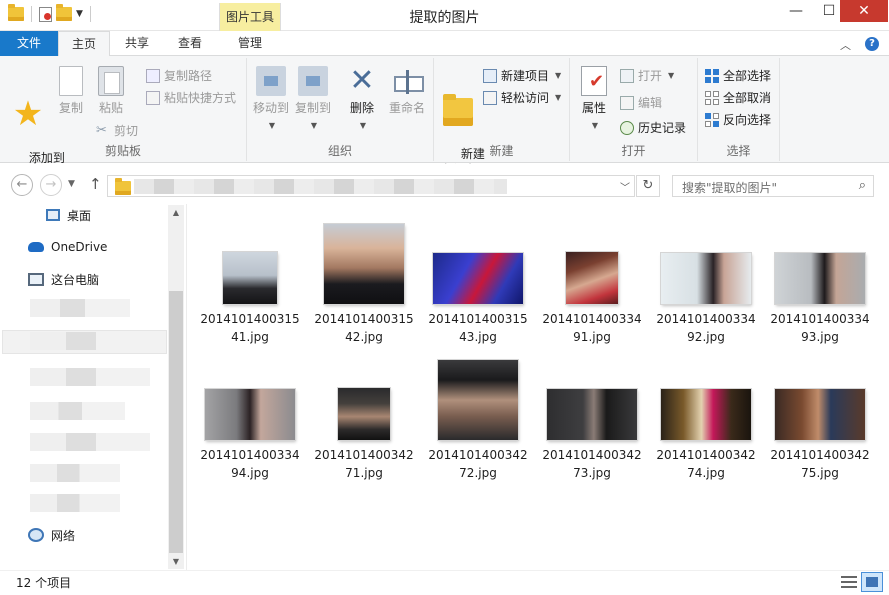 This screenshot has width=889, height=595. Describe the element at coordinates (627, 127) in the screenshot. I see `history-icon` at that location.